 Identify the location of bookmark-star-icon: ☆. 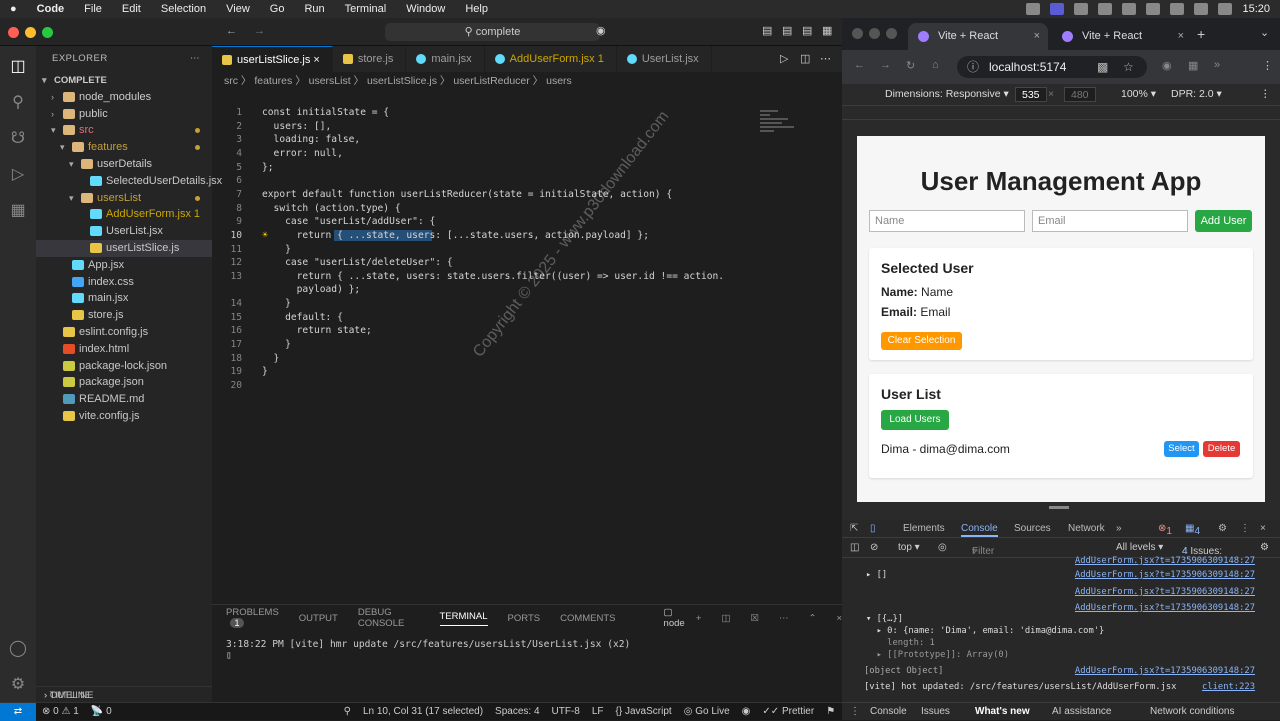
(1128, 67).